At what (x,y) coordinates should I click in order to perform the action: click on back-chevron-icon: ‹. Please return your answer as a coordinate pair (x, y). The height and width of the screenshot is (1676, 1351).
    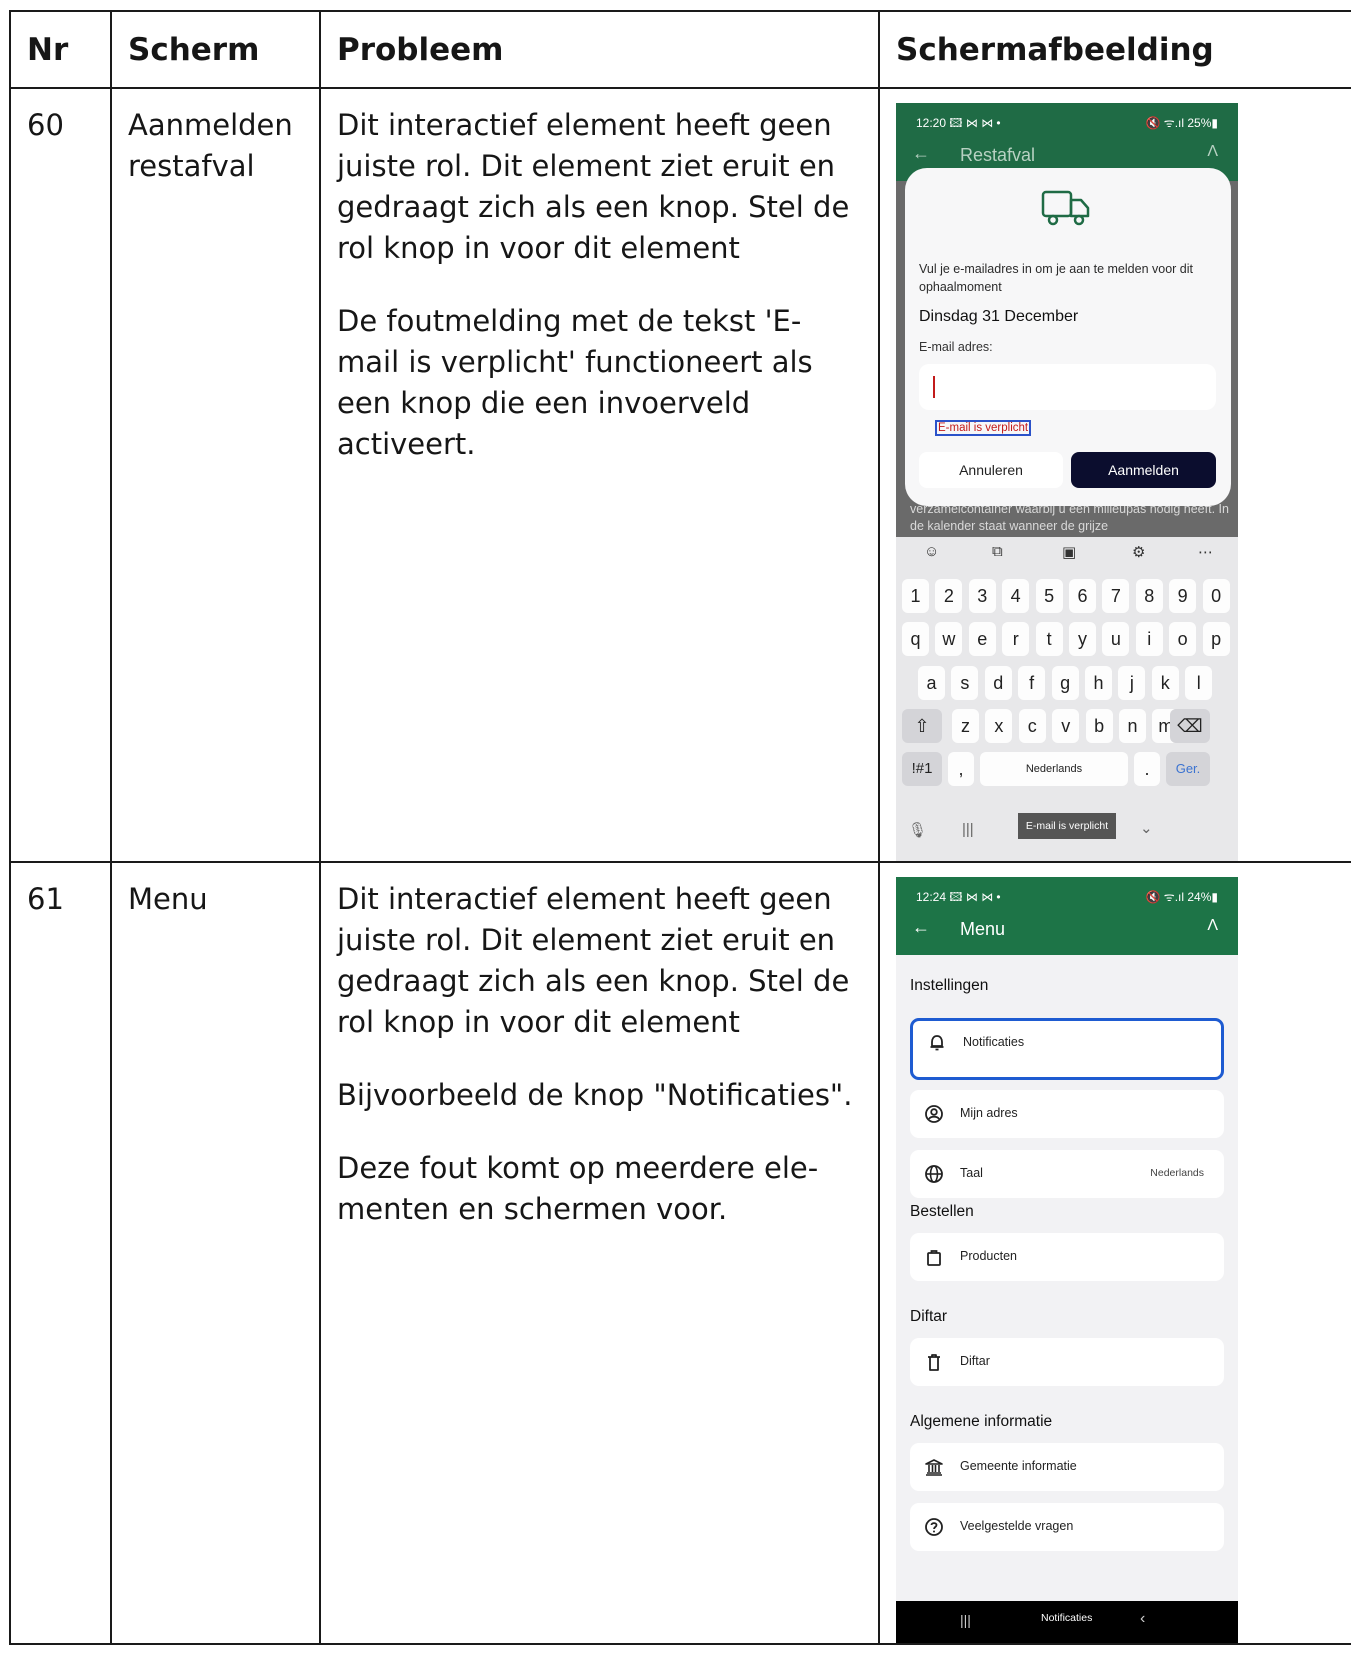
    Looking at the image, I should click on (1142, 1619).